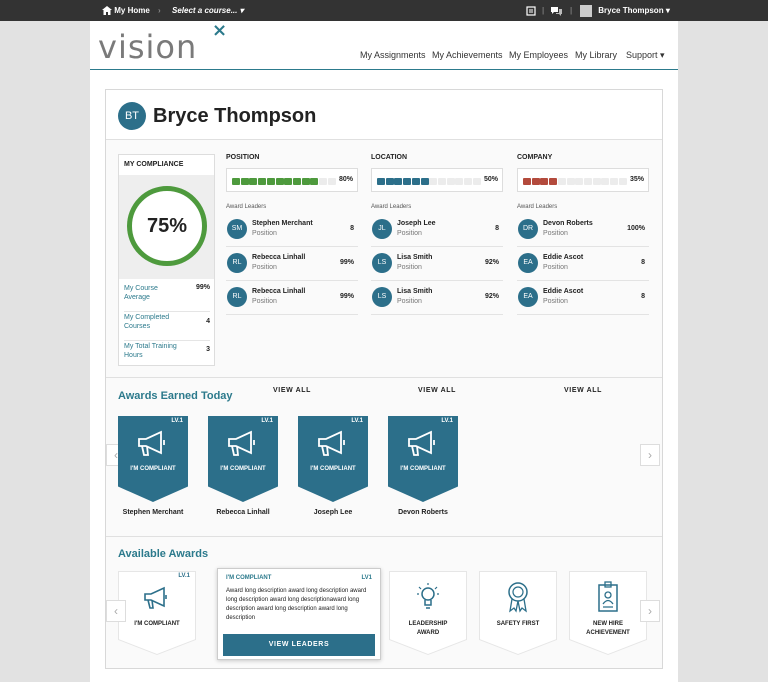 The width and height of the screenshot is (768, 682). I want to click on section-divider, so click(384, 536).